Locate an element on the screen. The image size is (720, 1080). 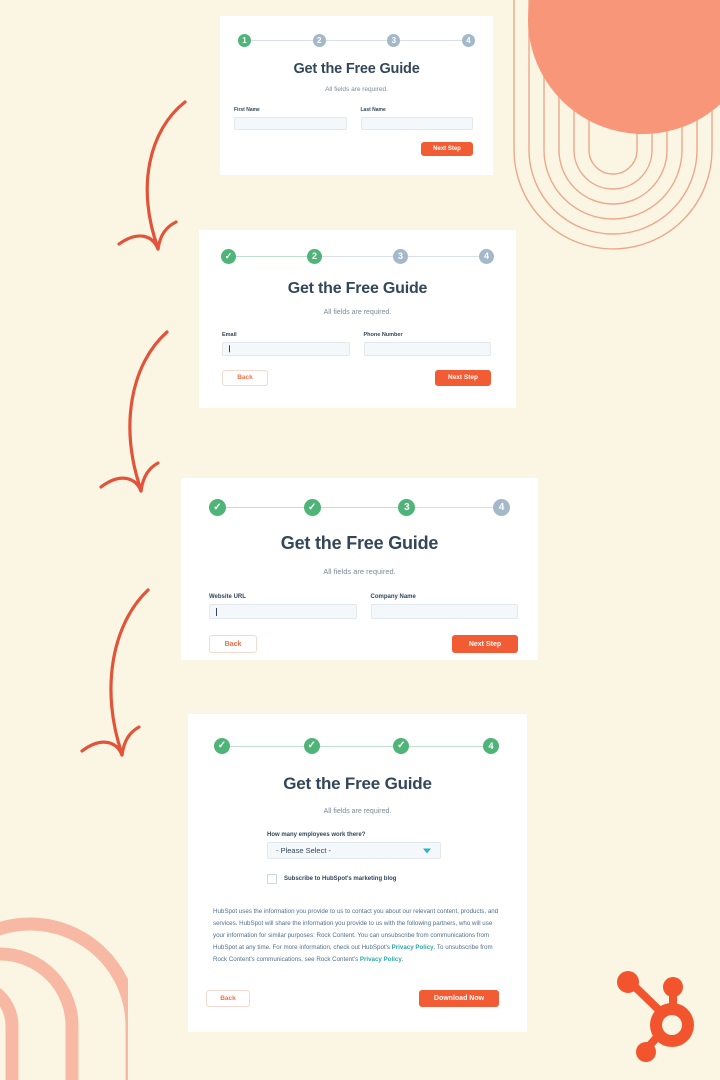
field-phone-number: Phone Number is located at coordinates (427, 344).